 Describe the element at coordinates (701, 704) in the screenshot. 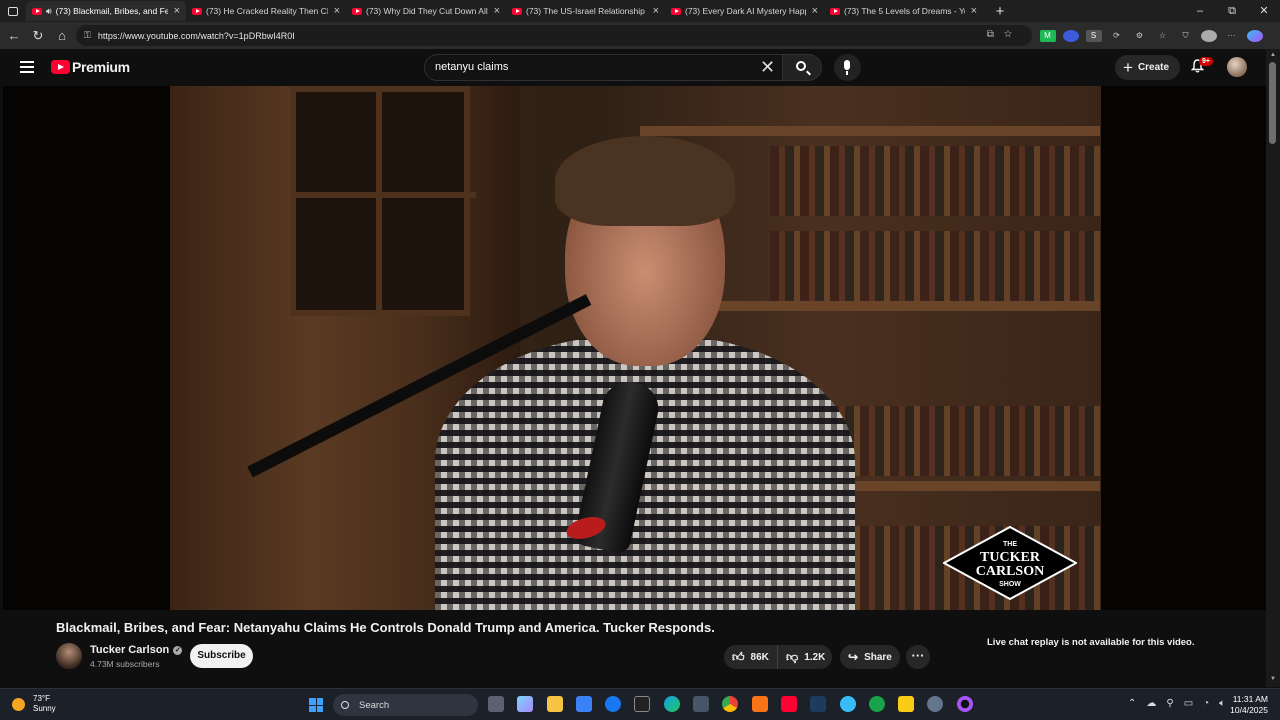

I see `calculator-icon` at that location.